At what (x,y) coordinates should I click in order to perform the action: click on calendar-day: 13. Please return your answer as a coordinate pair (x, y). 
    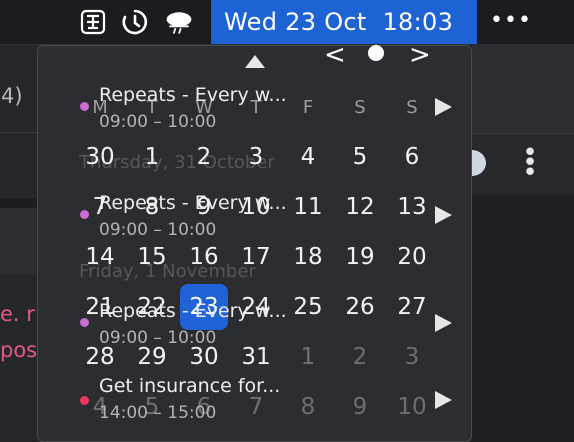
    Looking at the image, I should click on (412, 207).